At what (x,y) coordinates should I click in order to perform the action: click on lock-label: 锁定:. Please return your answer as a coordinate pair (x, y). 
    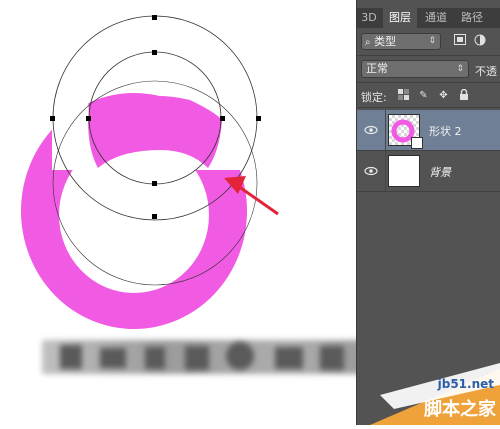
    Looking at the image, I should click on (374, 97).